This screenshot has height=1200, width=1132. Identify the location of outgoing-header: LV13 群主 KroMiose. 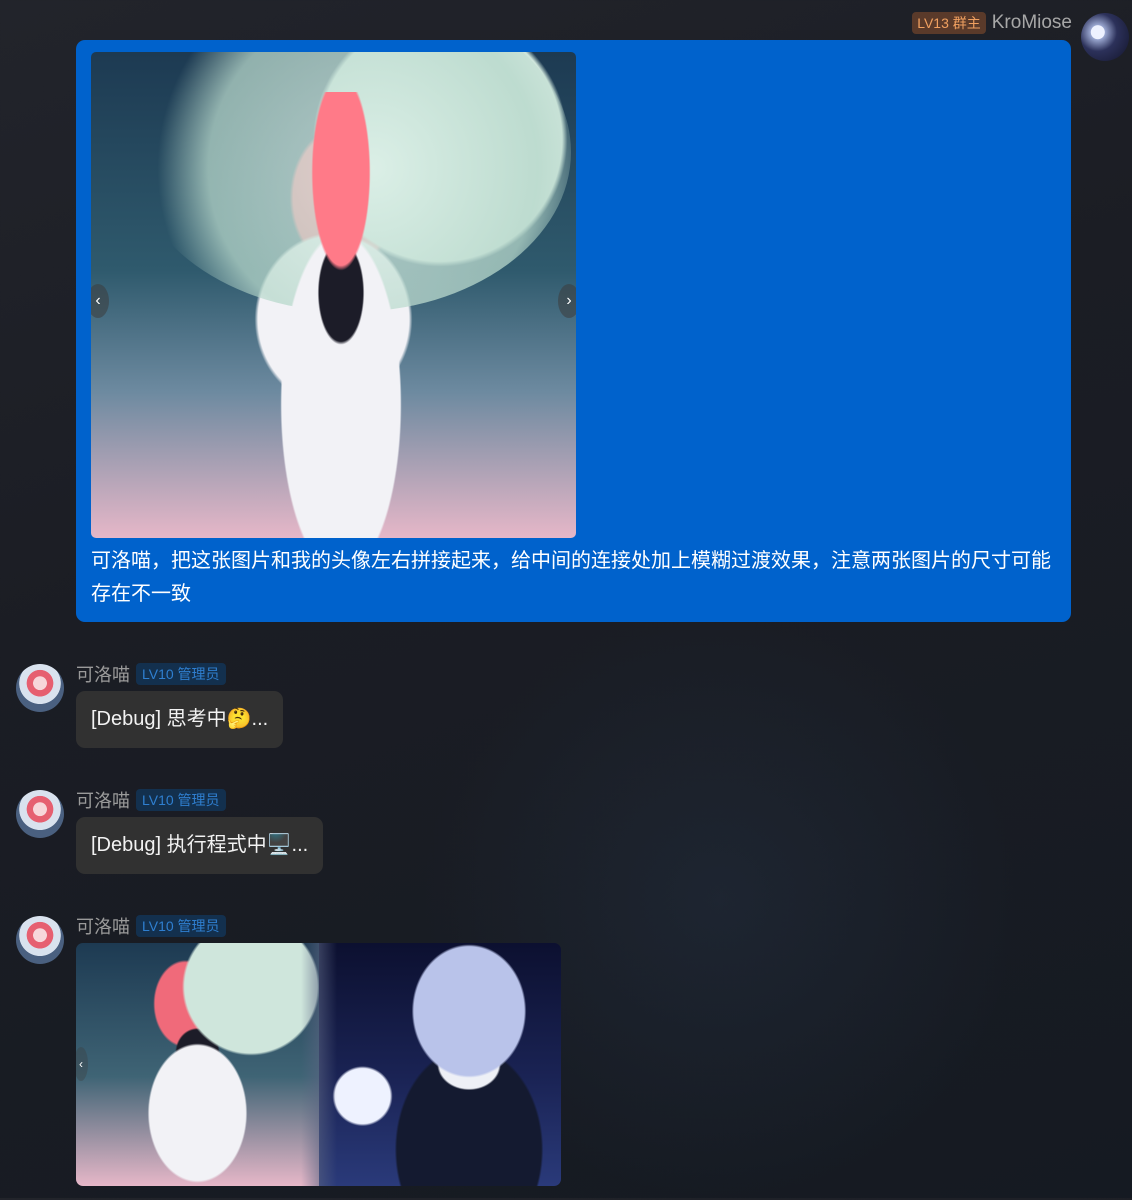
(992, 23).